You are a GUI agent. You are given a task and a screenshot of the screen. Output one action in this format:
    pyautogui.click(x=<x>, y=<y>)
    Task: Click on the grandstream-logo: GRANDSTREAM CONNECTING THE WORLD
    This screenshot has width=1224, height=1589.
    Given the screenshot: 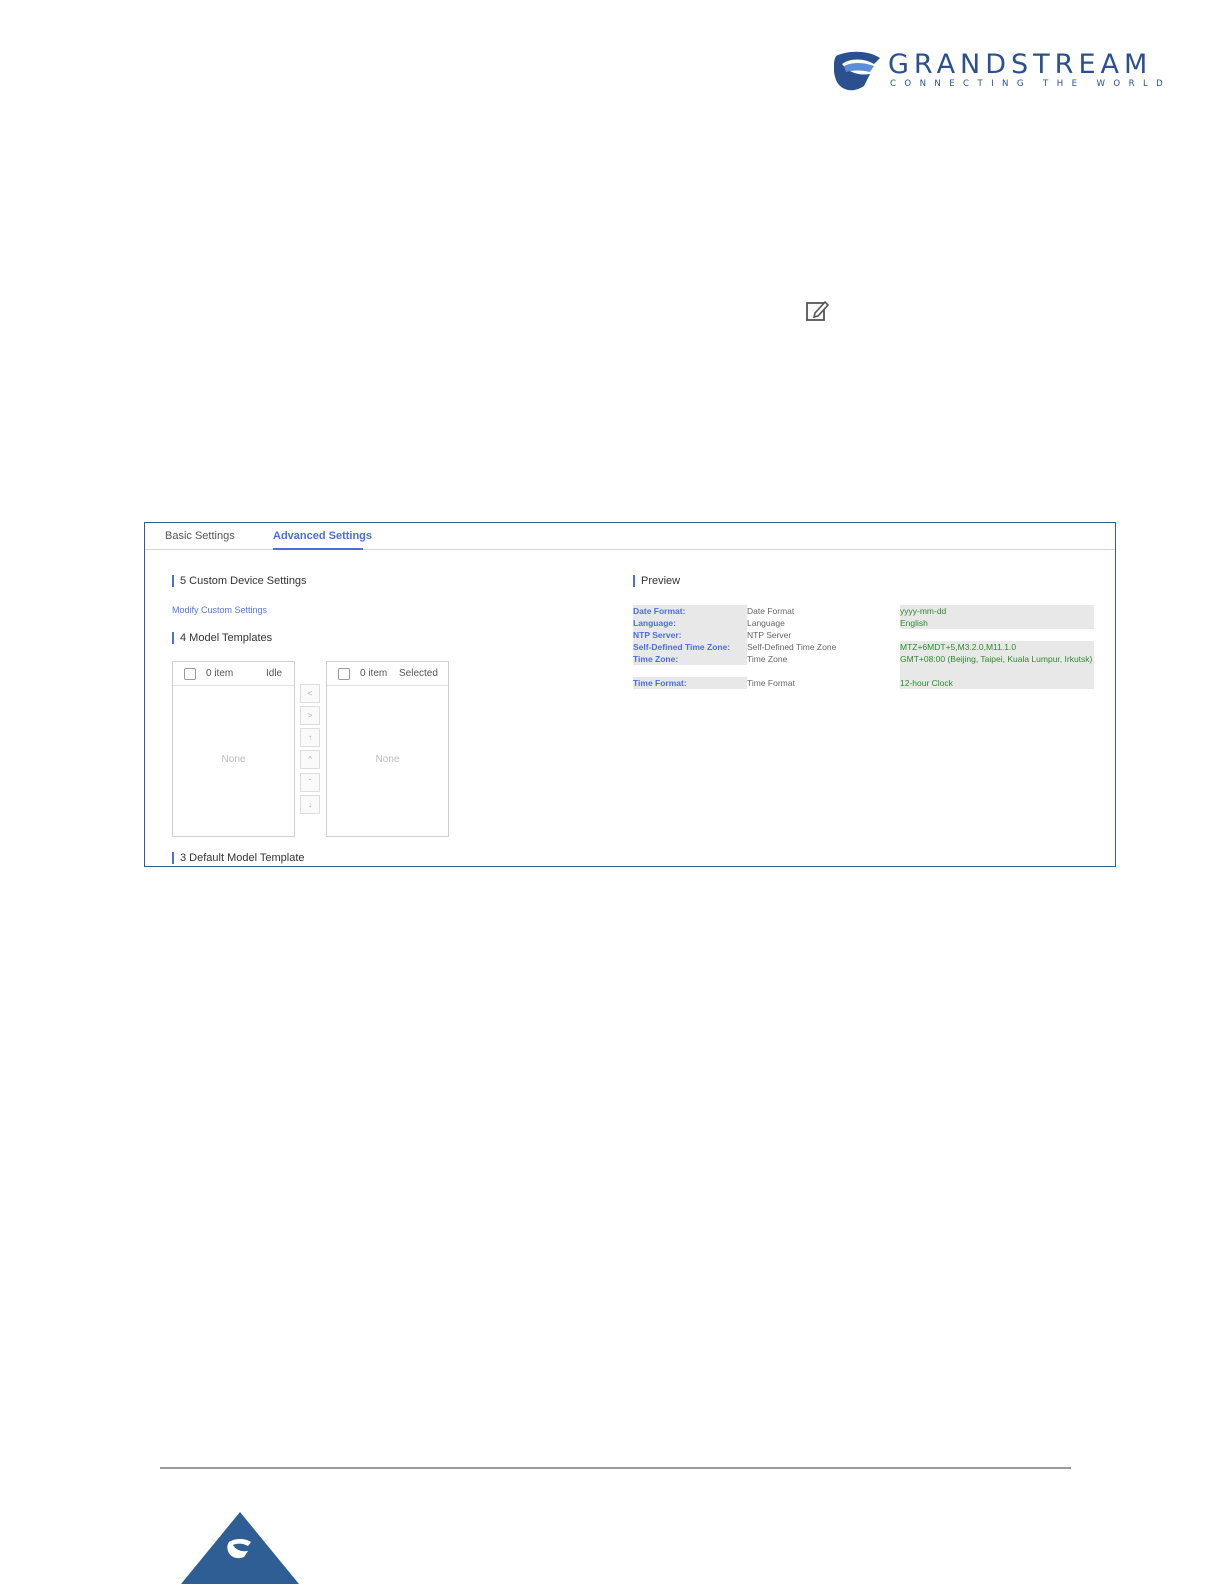 What is the action you would take?
    pyautogui.click(x=998, y=71)
    